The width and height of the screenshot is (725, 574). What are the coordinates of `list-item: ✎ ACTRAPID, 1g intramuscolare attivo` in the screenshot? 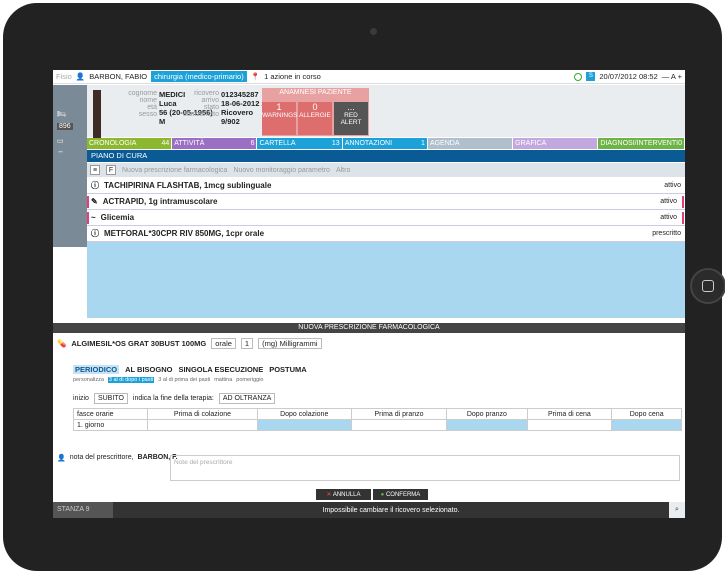 It's located at (386, 202).